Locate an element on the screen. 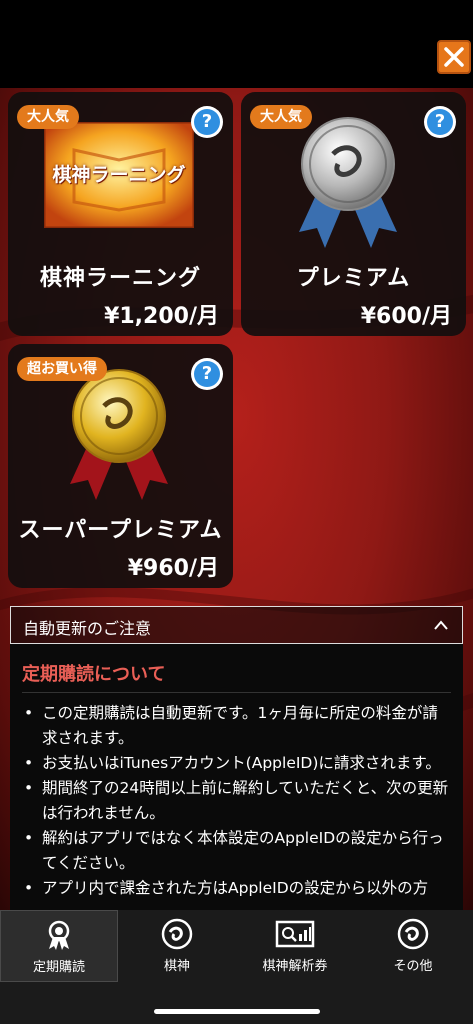  plan-card-premium: 大人気 ? プレミアム ¥600/月 is located at coordinates (353, 214).